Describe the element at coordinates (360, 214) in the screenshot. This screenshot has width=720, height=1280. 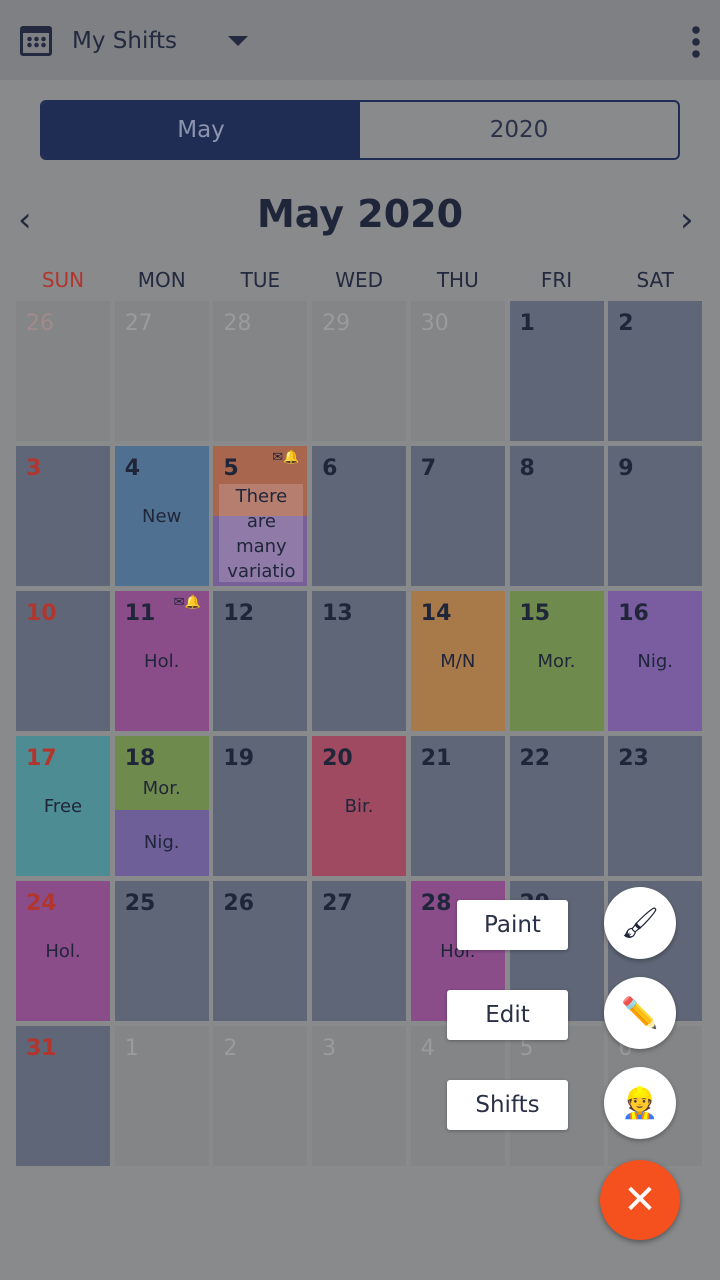
I see `month-title: May 2020` at that location.